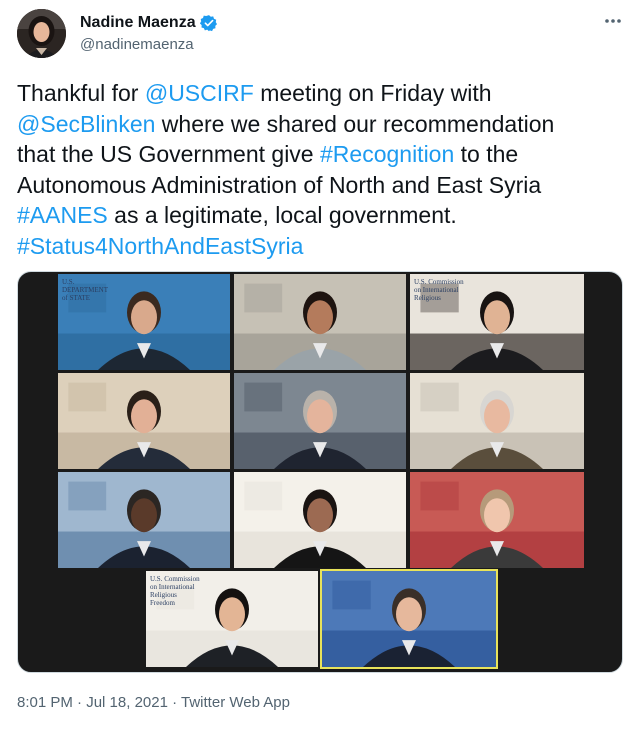  I want to click on hashtag-link: #Recognition, so click(387, 154).